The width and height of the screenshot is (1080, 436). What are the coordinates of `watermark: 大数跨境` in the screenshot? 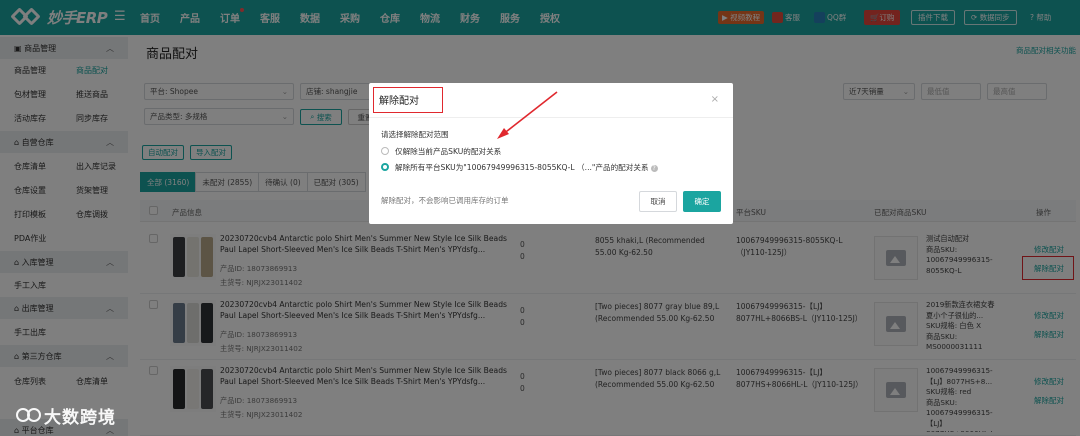 It's located at (65, 415).